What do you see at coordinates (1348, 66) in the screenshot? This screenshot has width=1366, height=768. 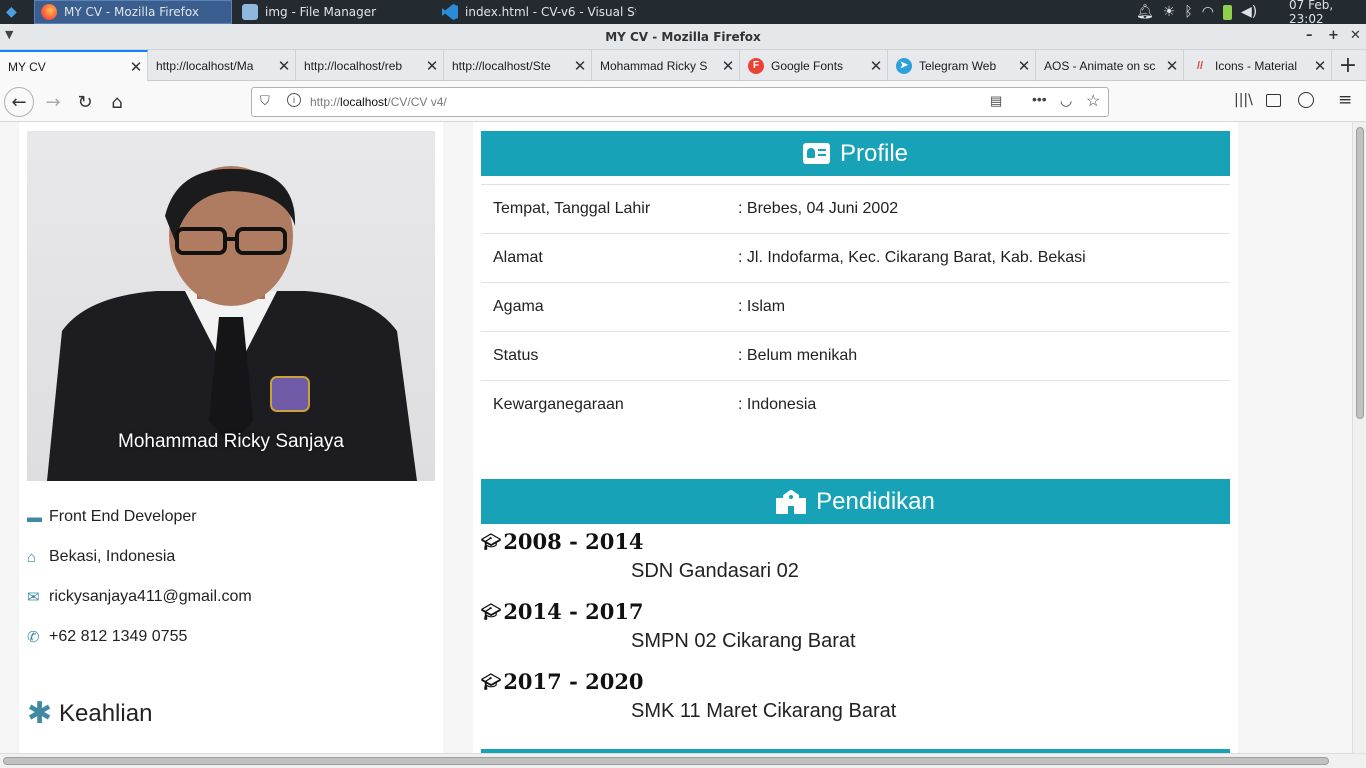 I see `new-tab-button: +` at bounding box center [1348, 66].